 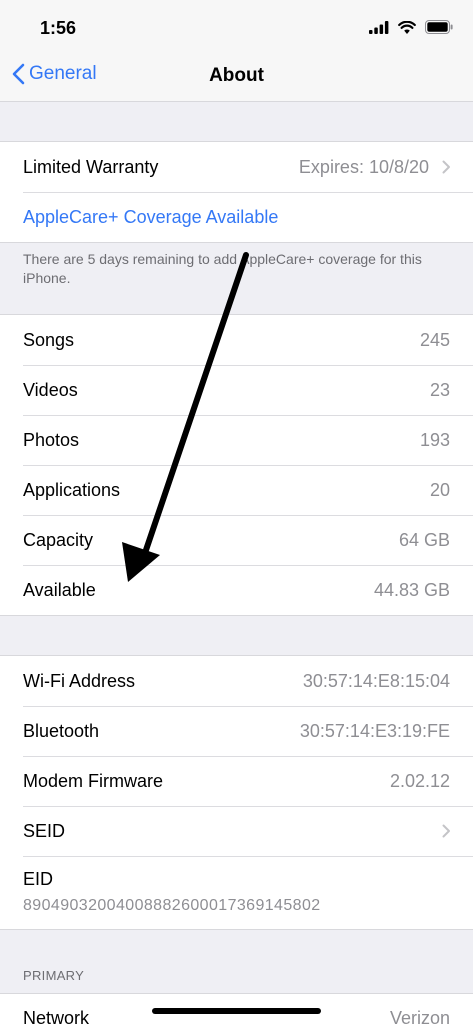 What do you see at coordinates (439, 389) in the screenshot?
I see `videos-value: 23` at bounding box center [439, 389].